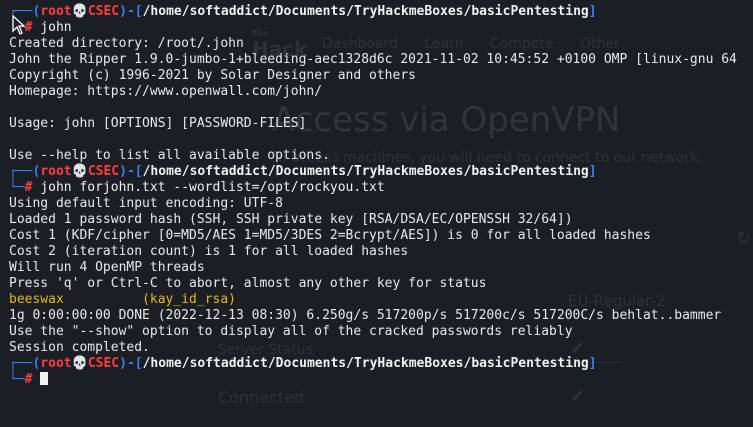 This screenshot has height=427, width=753. I want to click on mouse-pointer-icon, so click(19, 25).